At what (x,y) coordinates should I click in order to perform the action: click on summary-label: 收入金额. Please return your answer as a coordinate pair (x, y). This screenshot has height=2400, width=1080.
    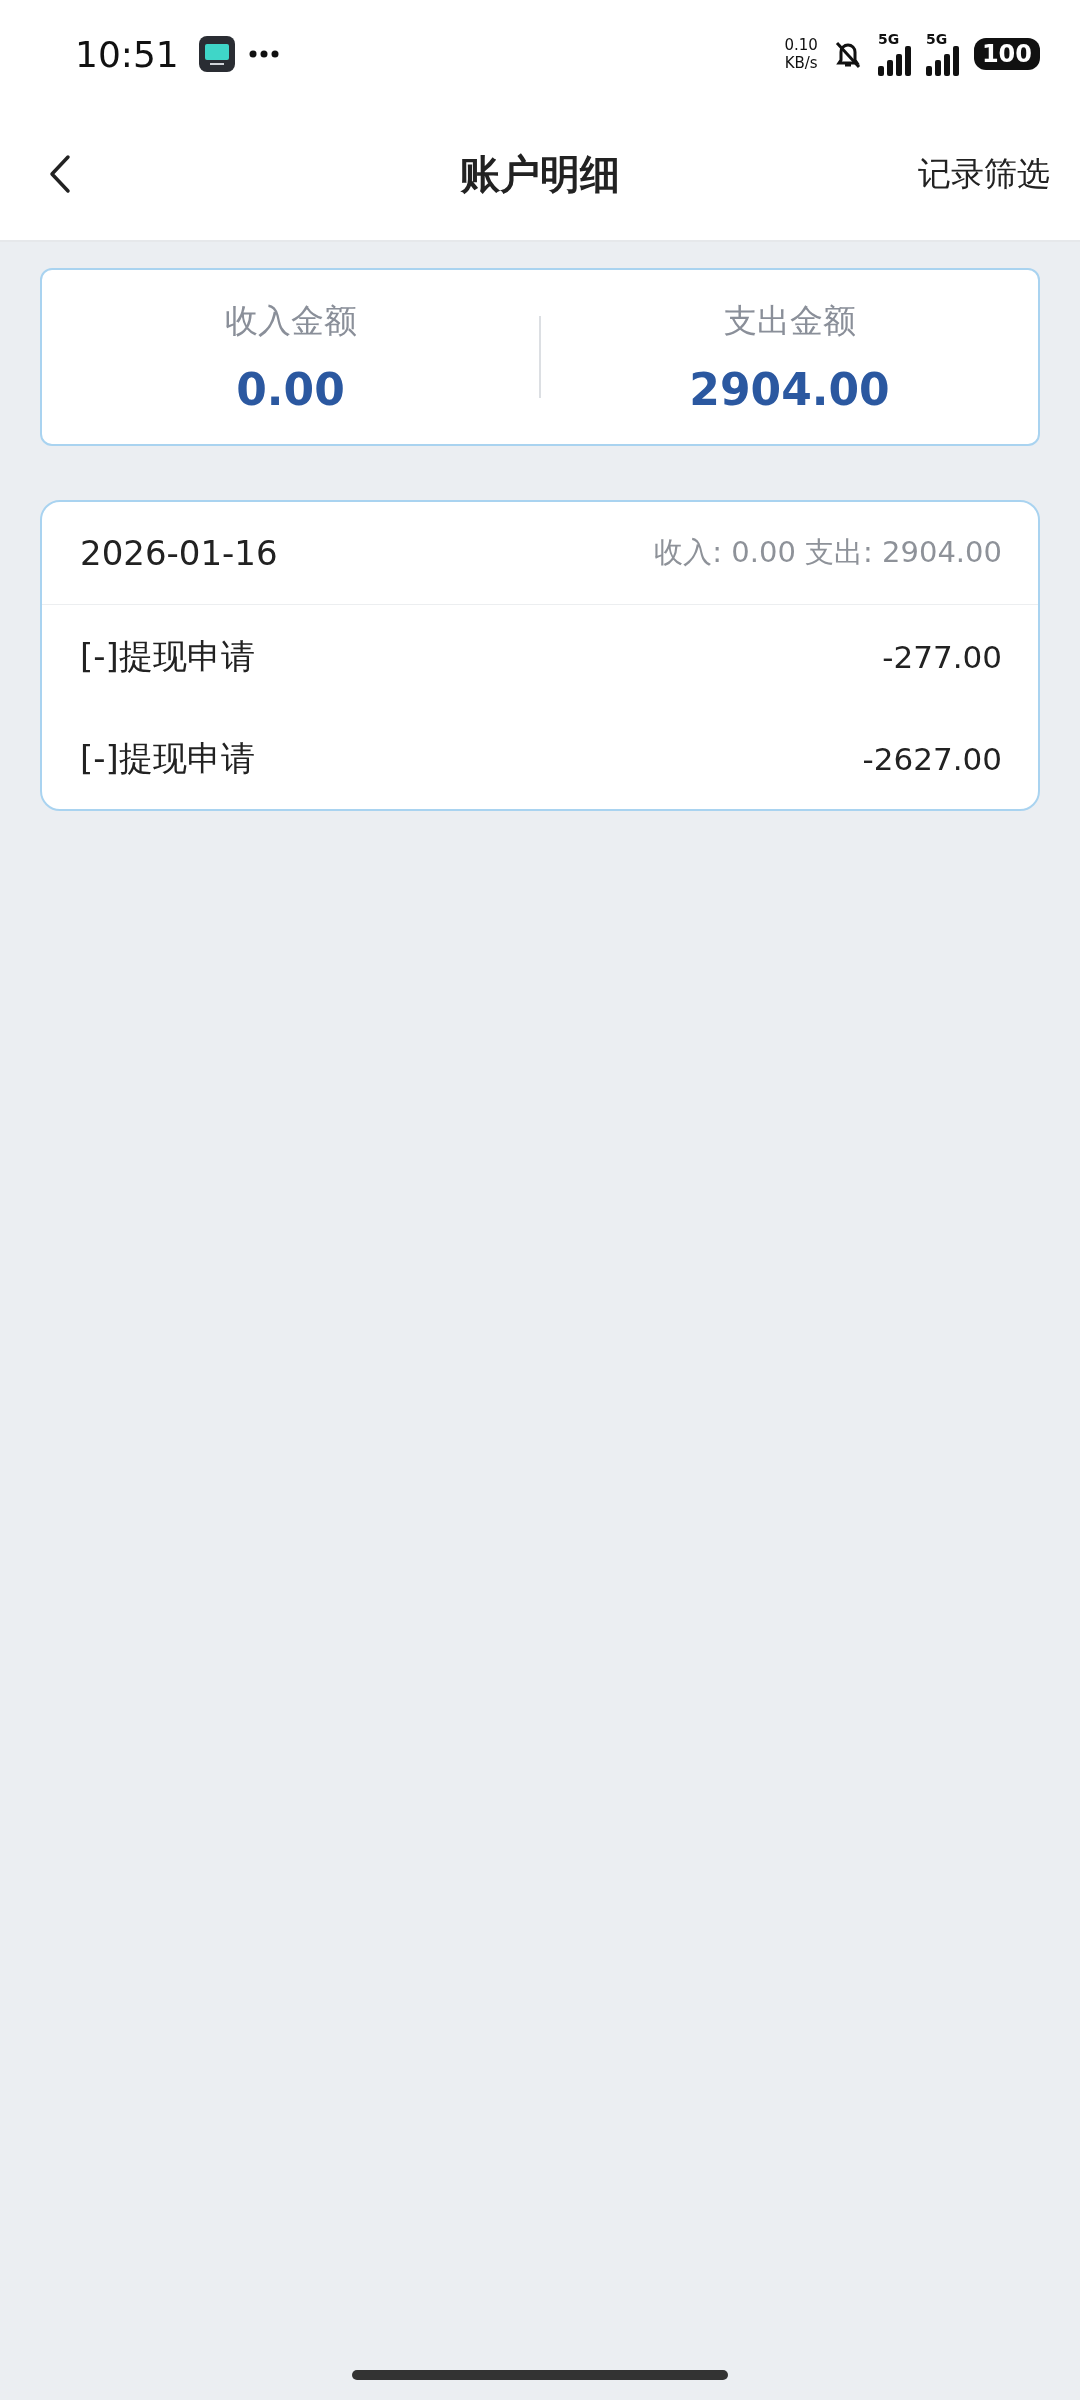
    Looking at the image, I should click on (290, 321).